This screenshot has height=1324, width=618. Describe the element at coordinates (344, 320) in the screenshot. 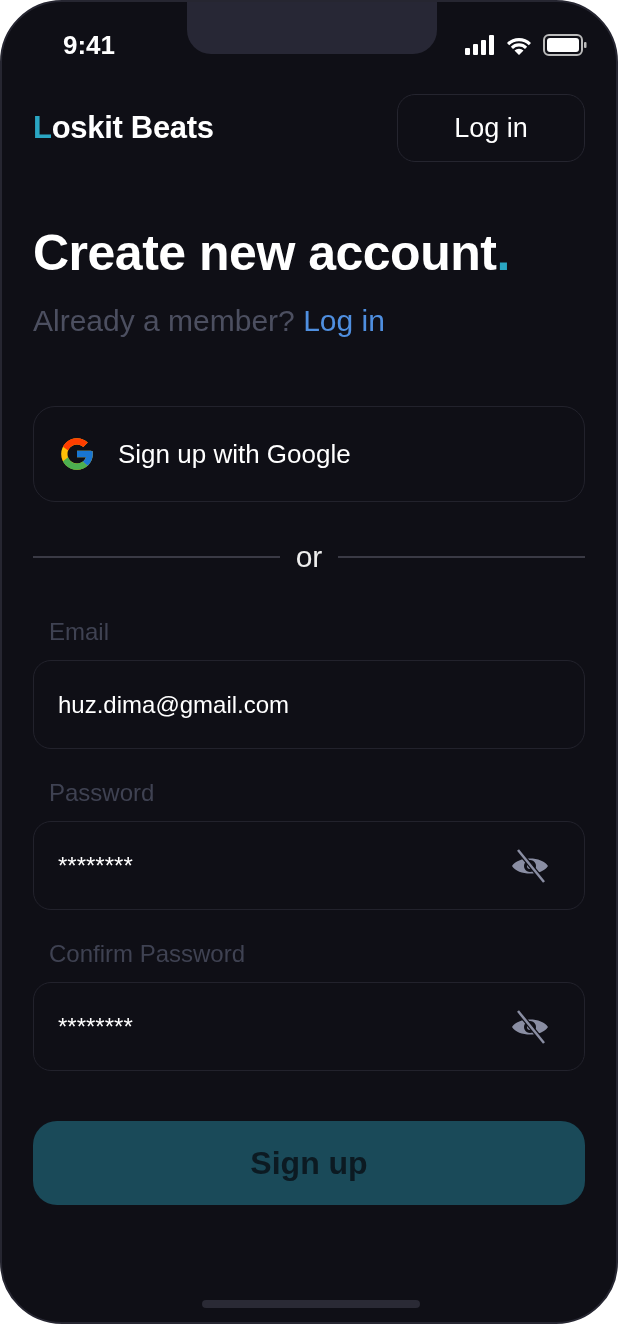

I see `login-link: Log in` at that location.